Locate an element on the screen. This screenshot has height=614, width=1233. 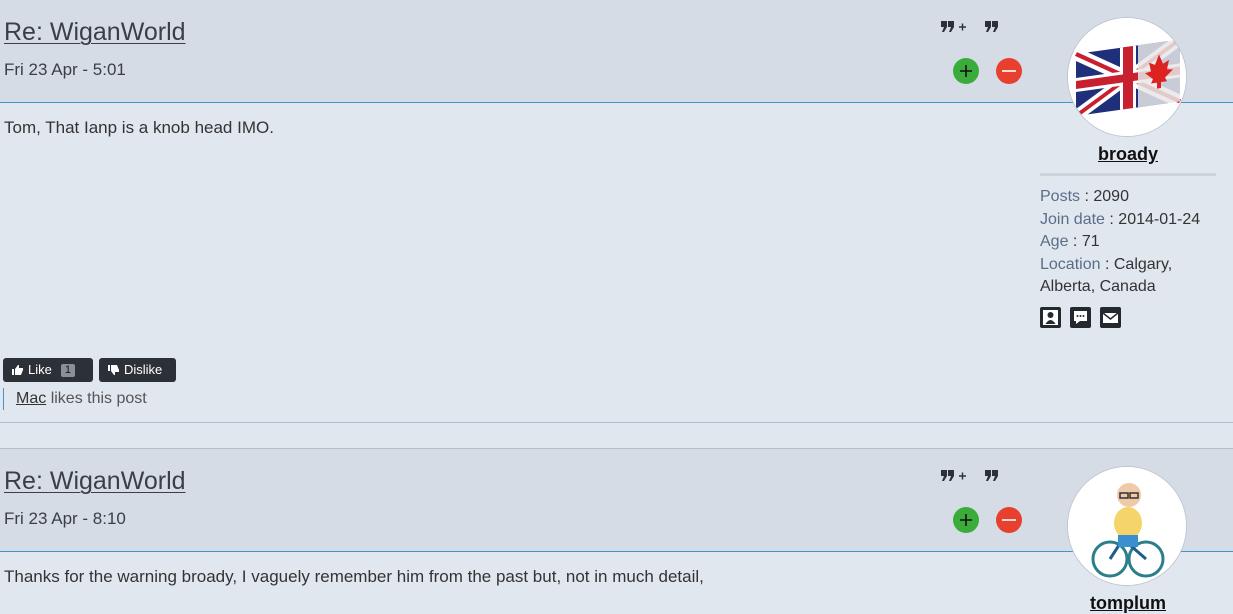
posts-label: Posts is located at coordinates (1060, 196).